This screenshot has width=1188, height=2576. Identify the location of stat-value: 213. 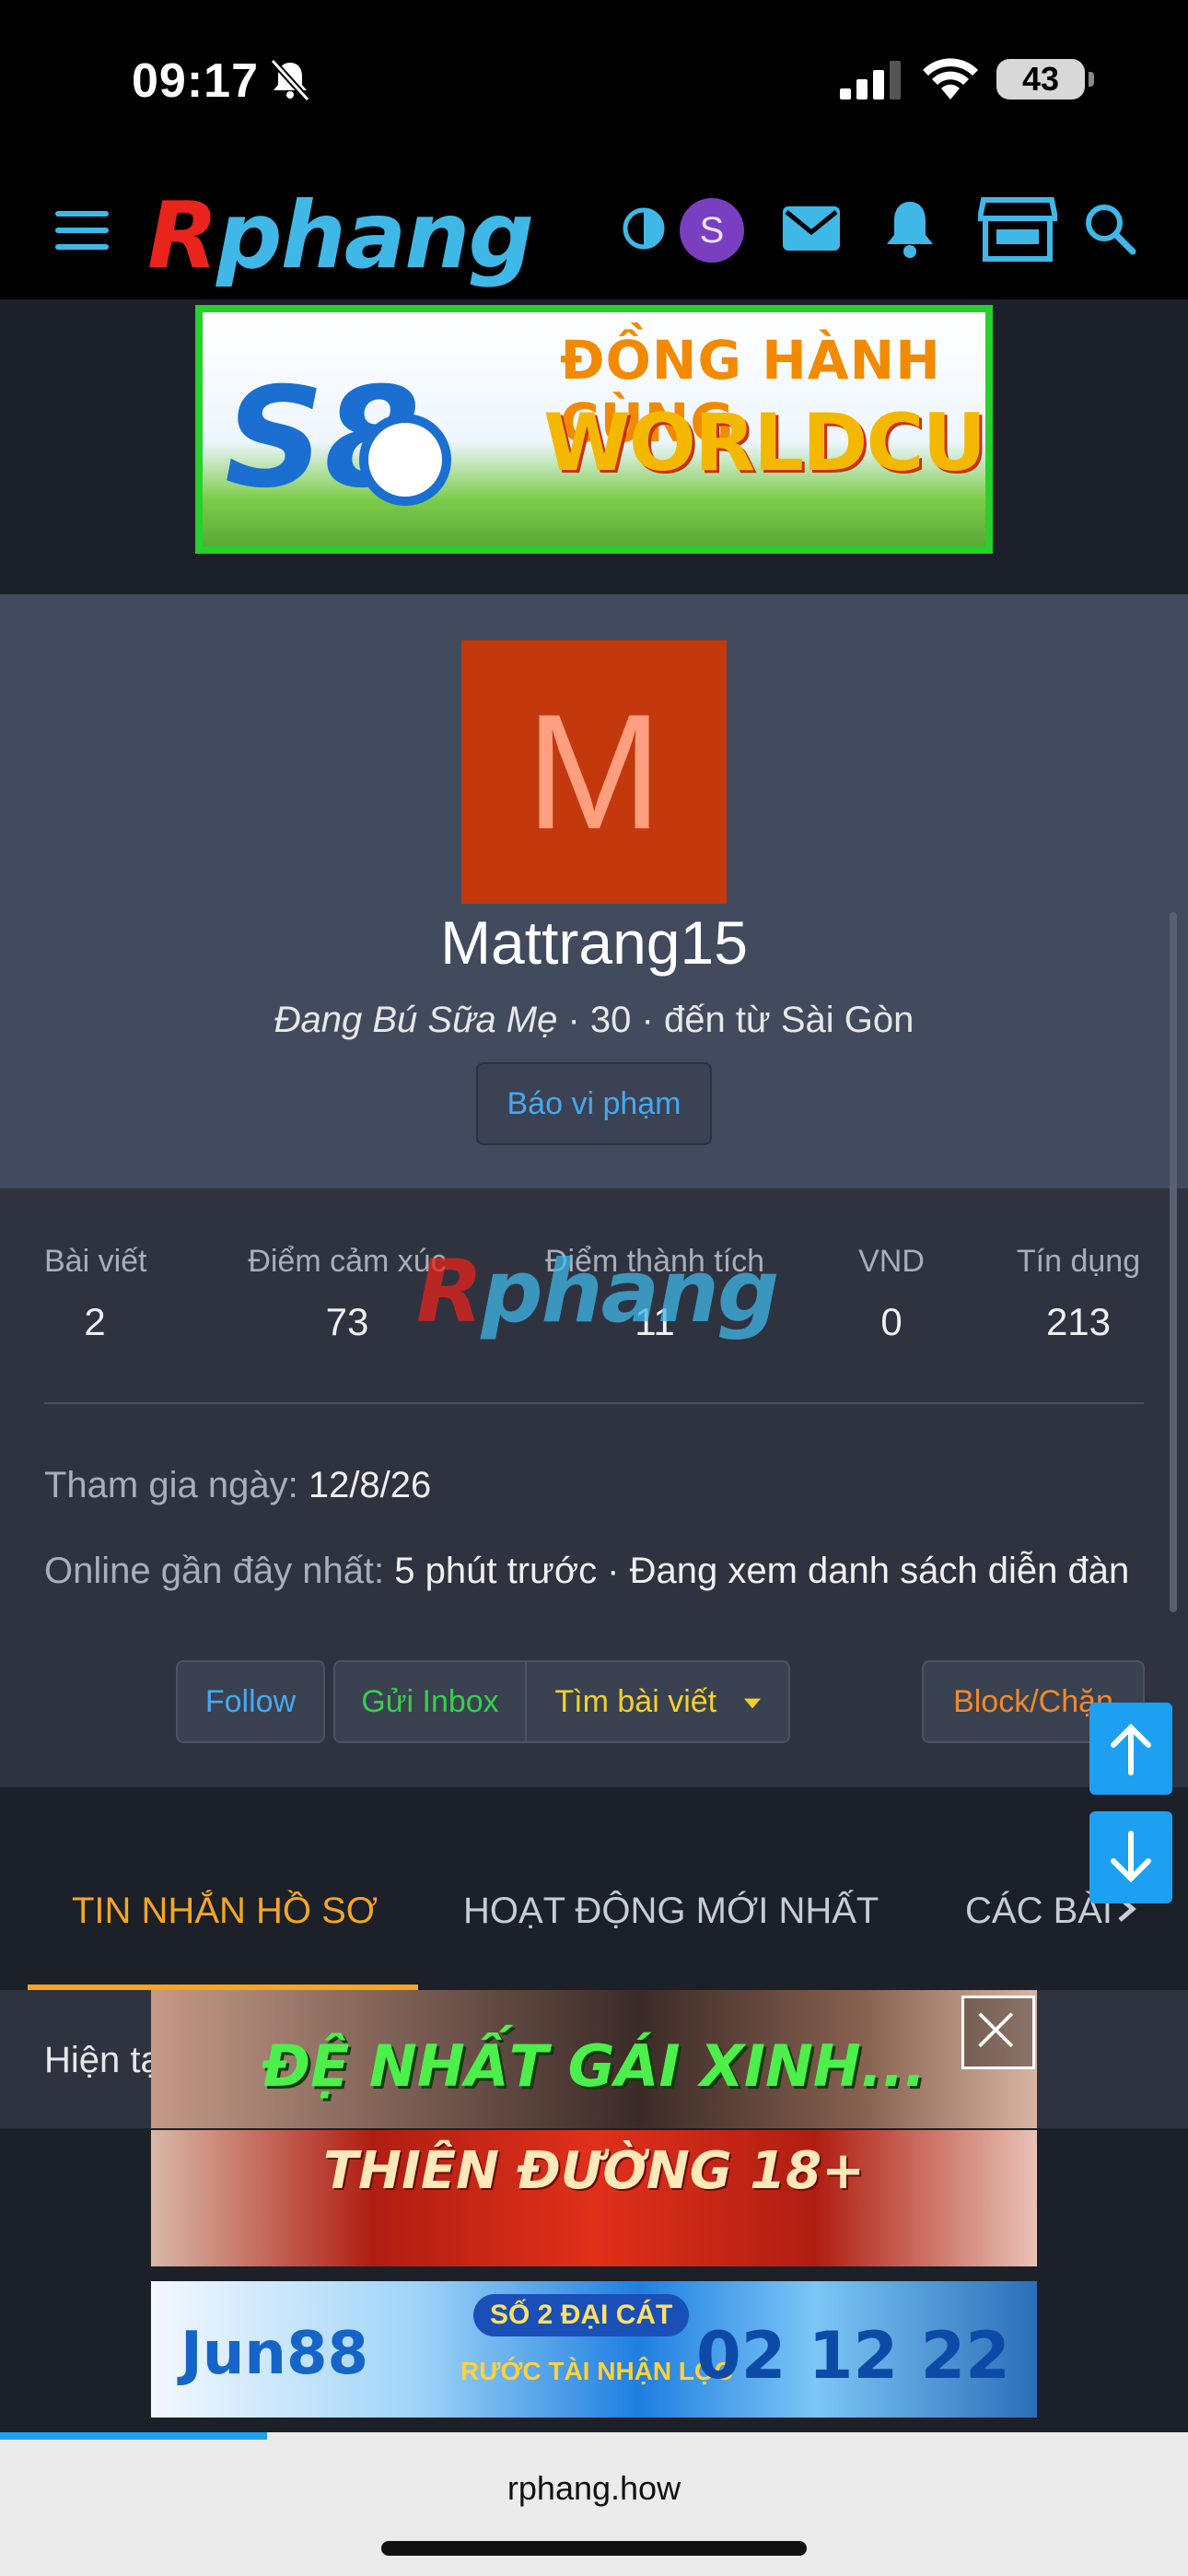
(1078, 1321).